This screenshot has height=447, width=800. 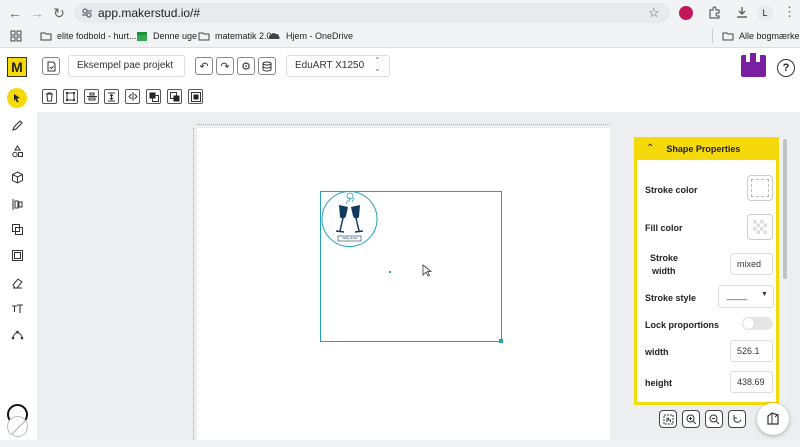 I want to click on mouse-cursor-icon, so click(x=427, y=270).